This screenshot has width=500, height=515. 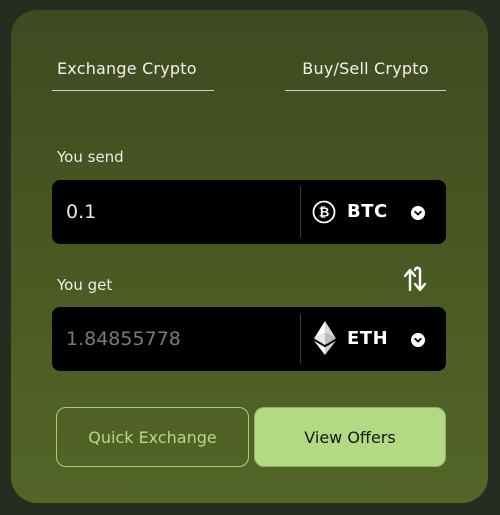 I want to click on bitcoin-icon: ₿, so click(x=324, y=212).